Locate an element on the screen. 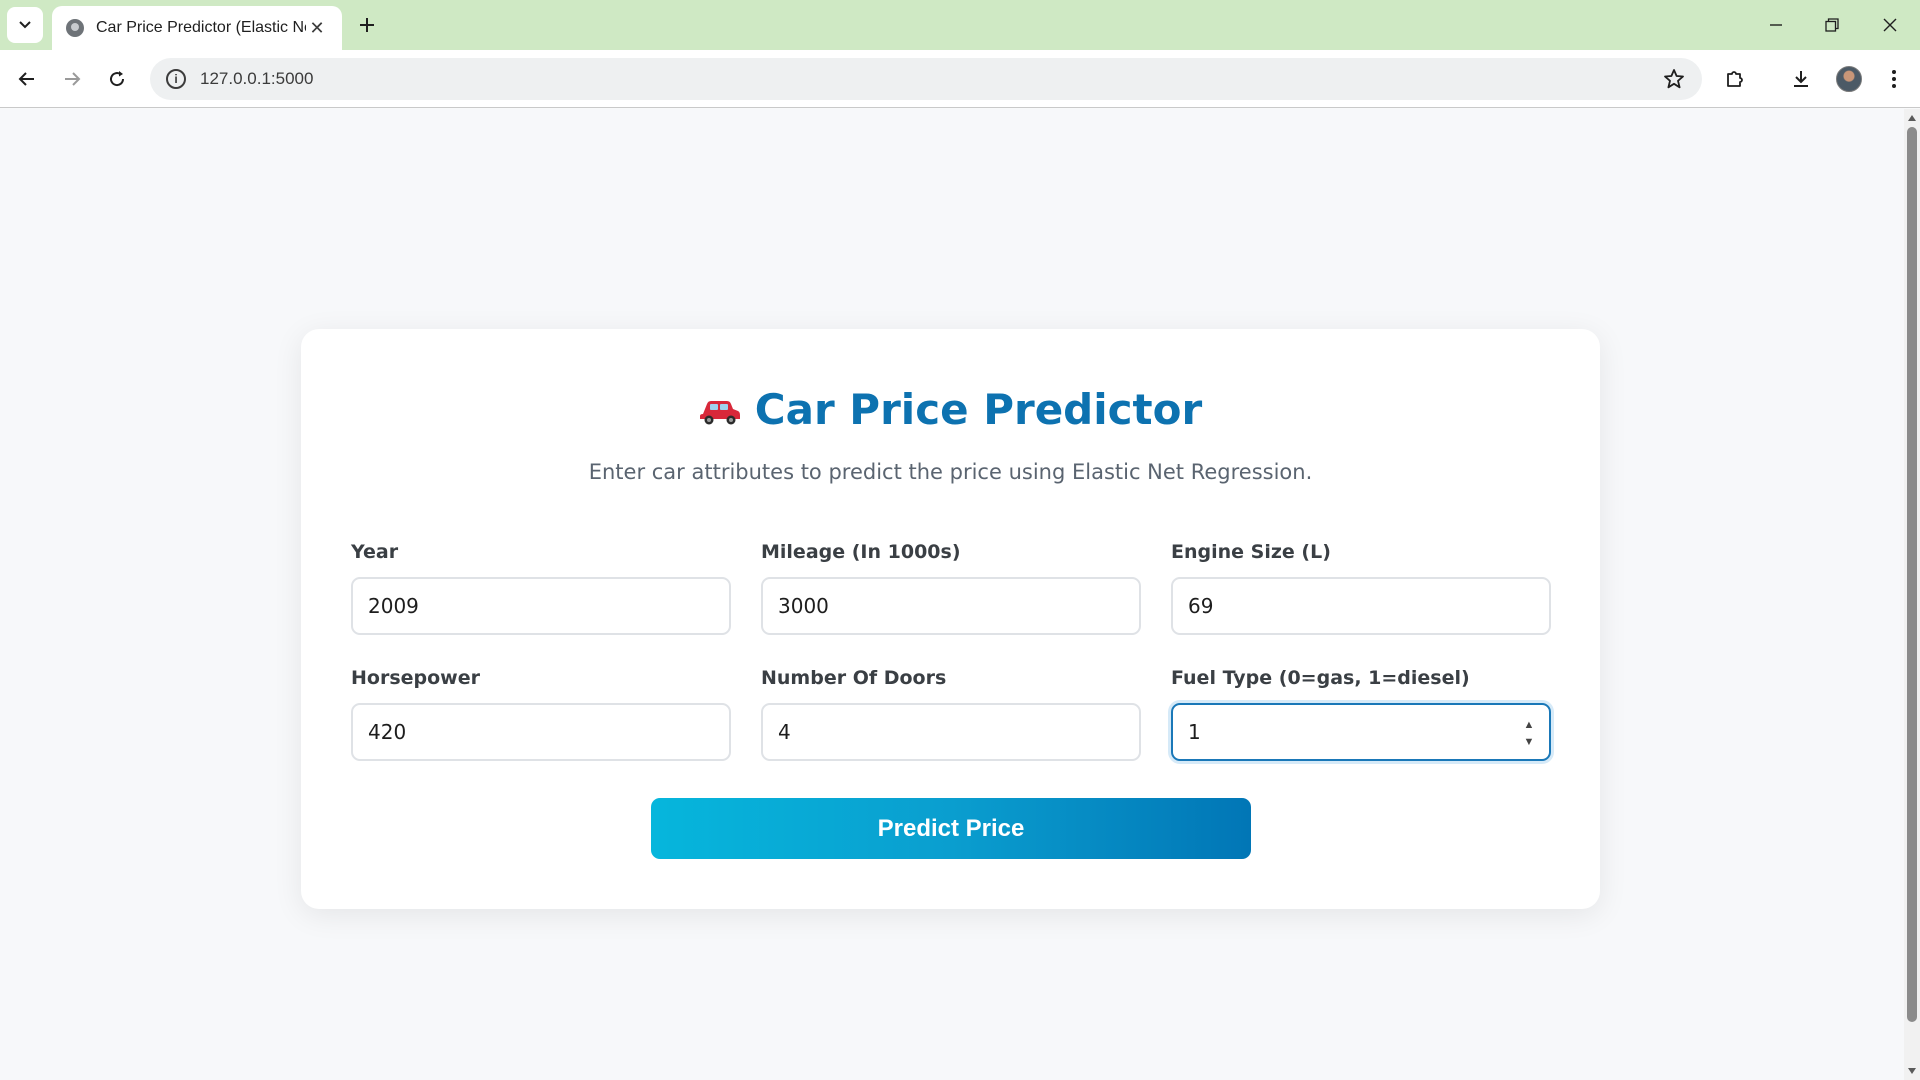 This screenshot has height=1080, width=1920. downloads-button is located at coordinates (1801, 79).